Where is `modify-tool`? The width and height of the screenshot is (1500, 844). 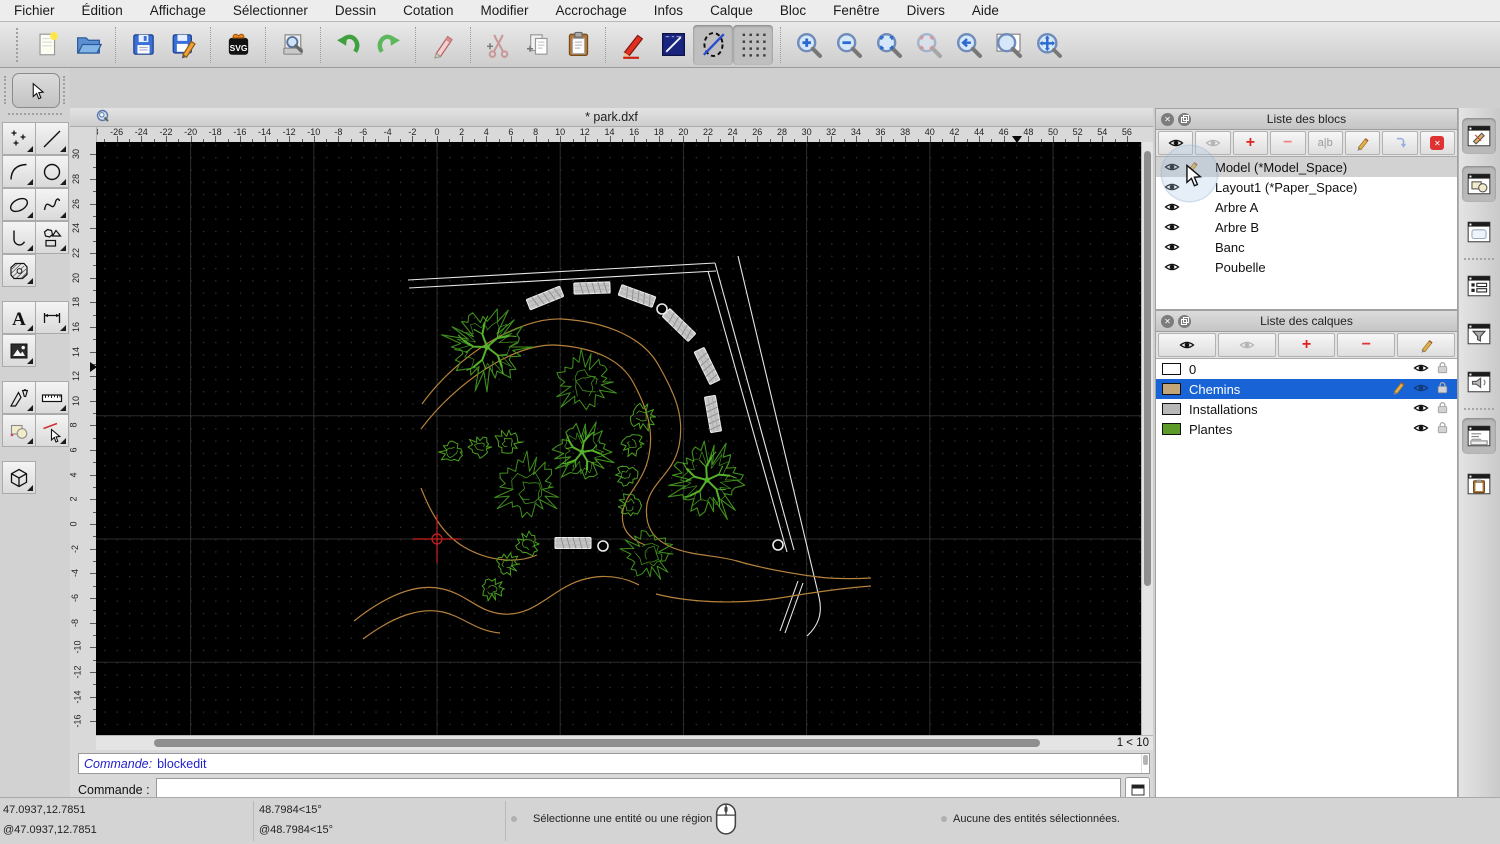 modify-tool is located at coordinates (52, 430).